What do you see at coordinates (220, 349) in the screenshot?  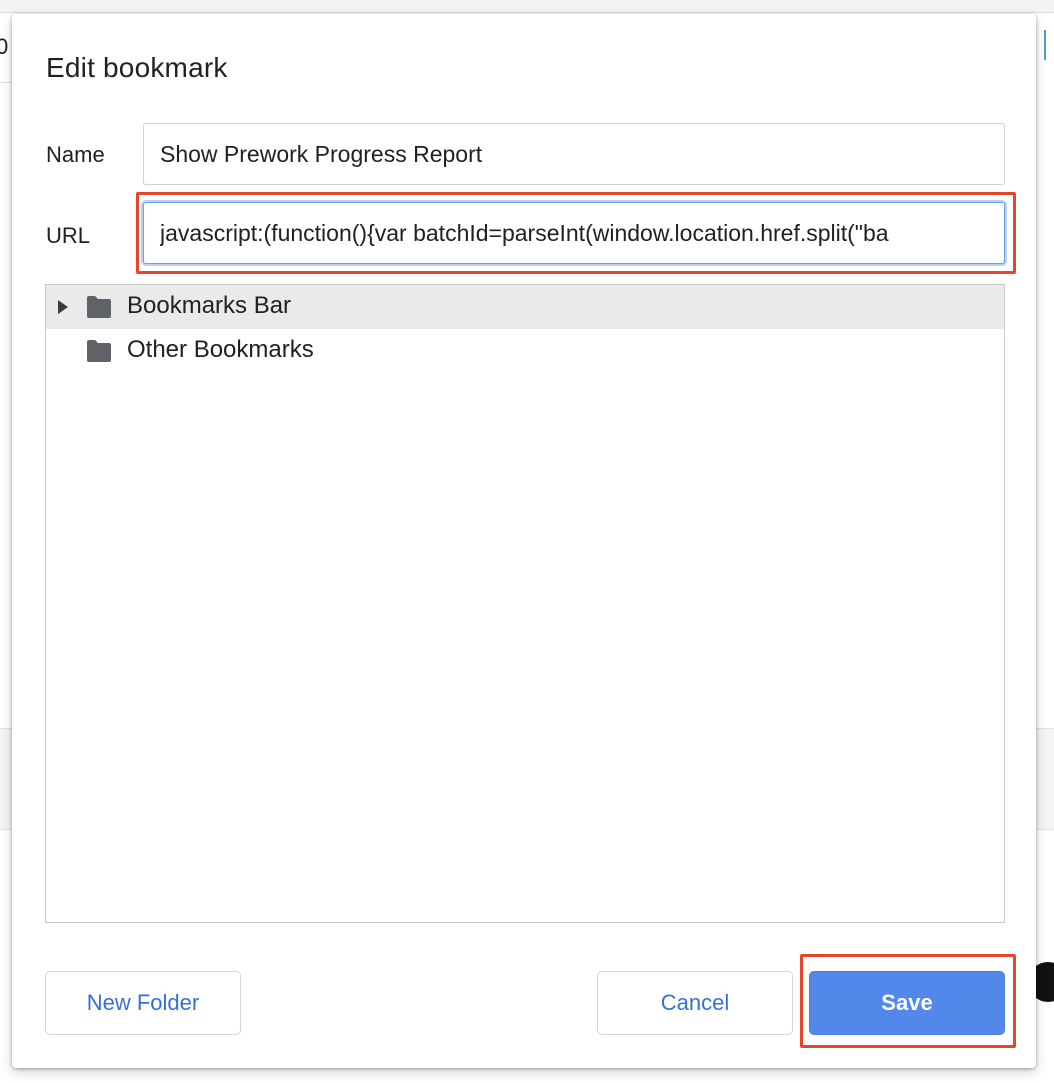 I see `tree-item-label: Other Bookmarks` at bounding box center [220, 349].